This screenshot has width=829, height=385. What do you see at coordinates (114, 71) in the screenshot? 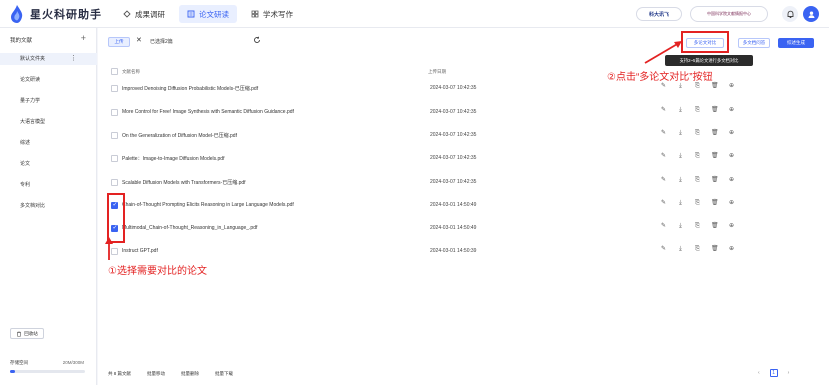
I see `select-all-checkbox` at bounding box center [114, 71].